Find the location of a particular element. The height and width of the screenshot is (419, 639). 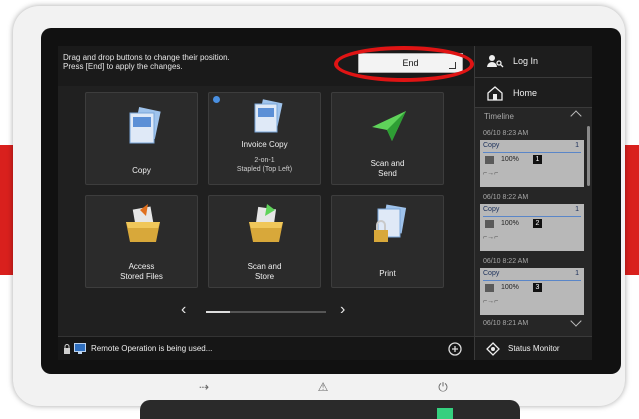

login-button: Log In is located at coordinates (533, 62).